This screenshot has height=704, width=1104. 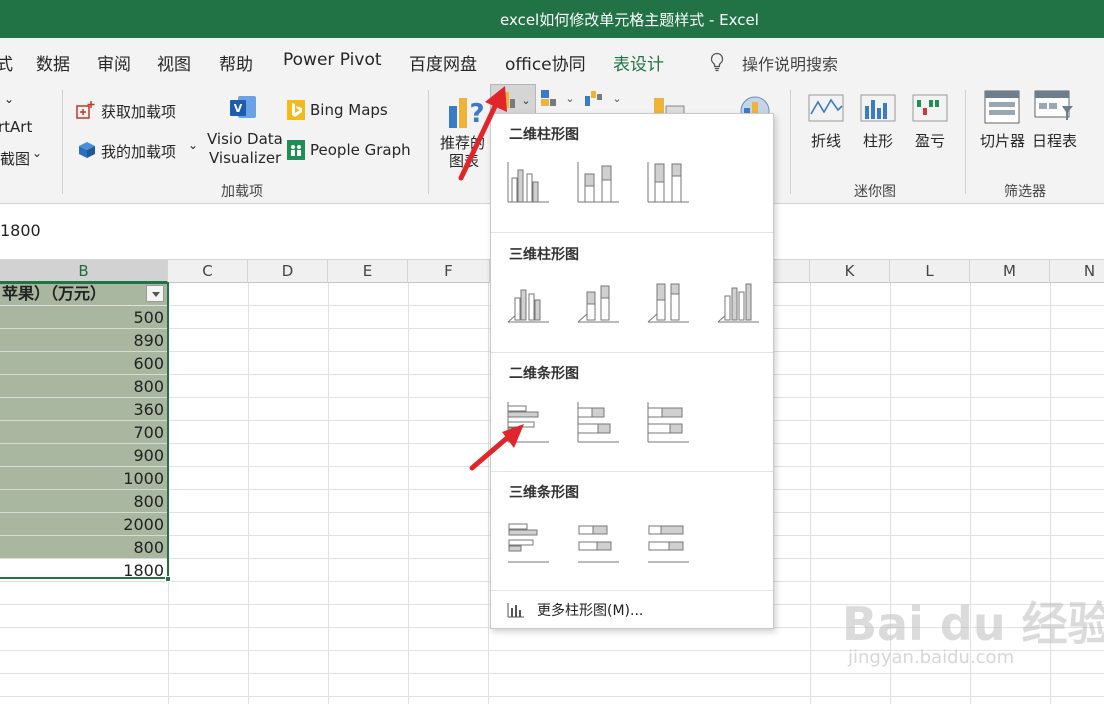 What do you see at coordinates (826, 140) in the screenshot?
I see `sparkline-line-button: 折线` at bounding box center [826, 140].